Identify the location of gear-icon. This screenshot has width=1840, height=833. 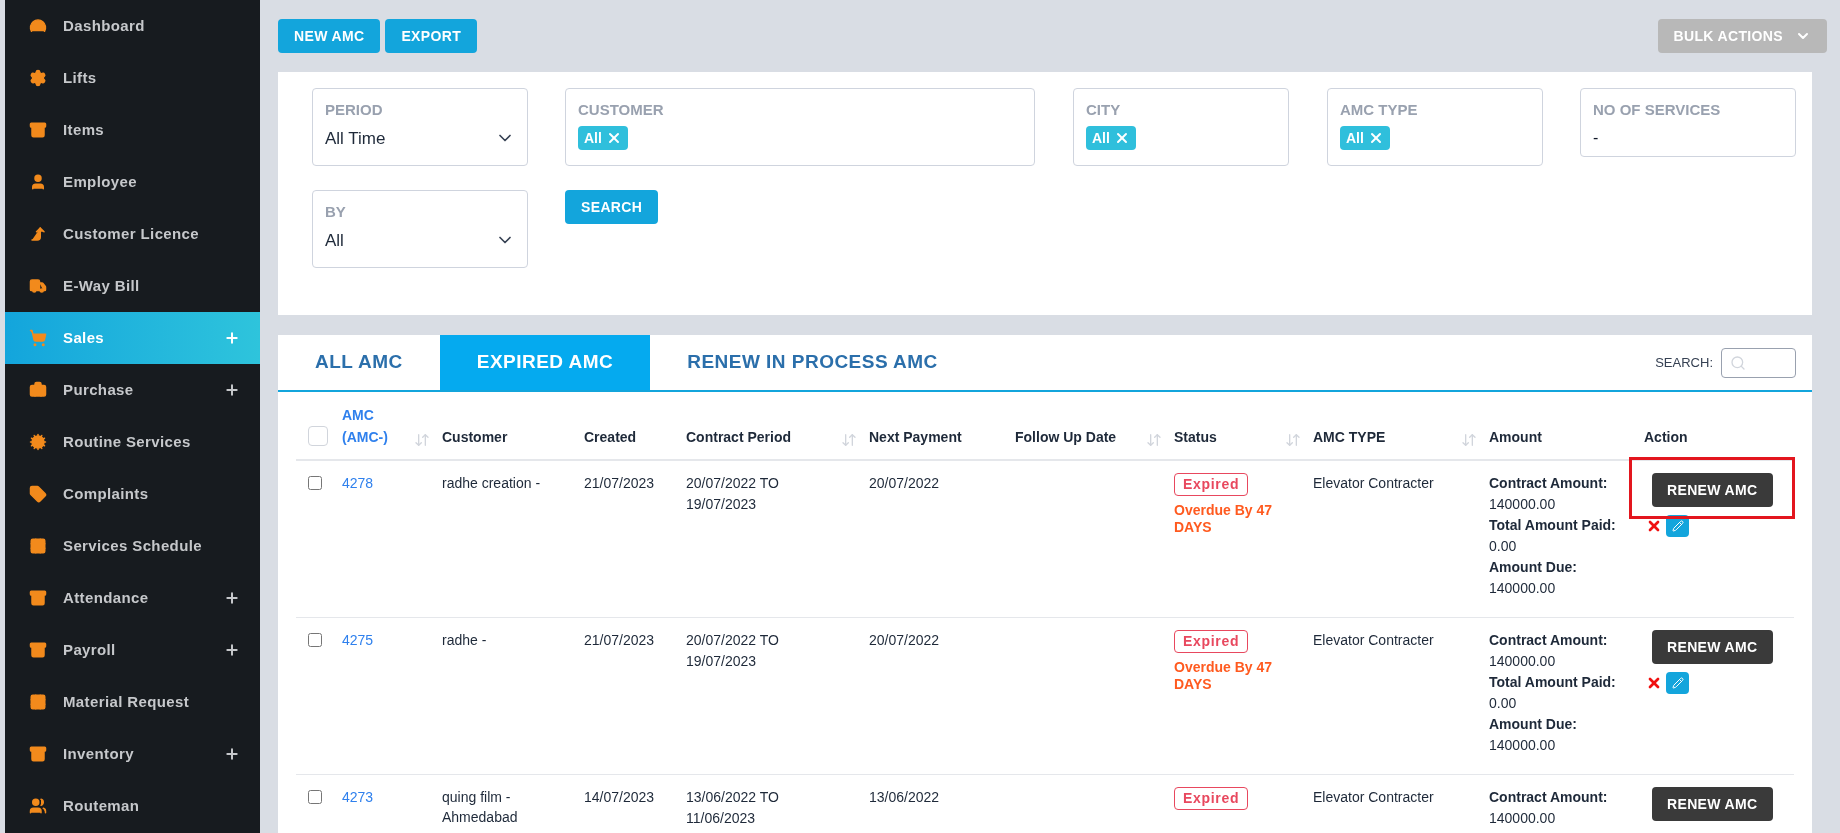
(38, 78).